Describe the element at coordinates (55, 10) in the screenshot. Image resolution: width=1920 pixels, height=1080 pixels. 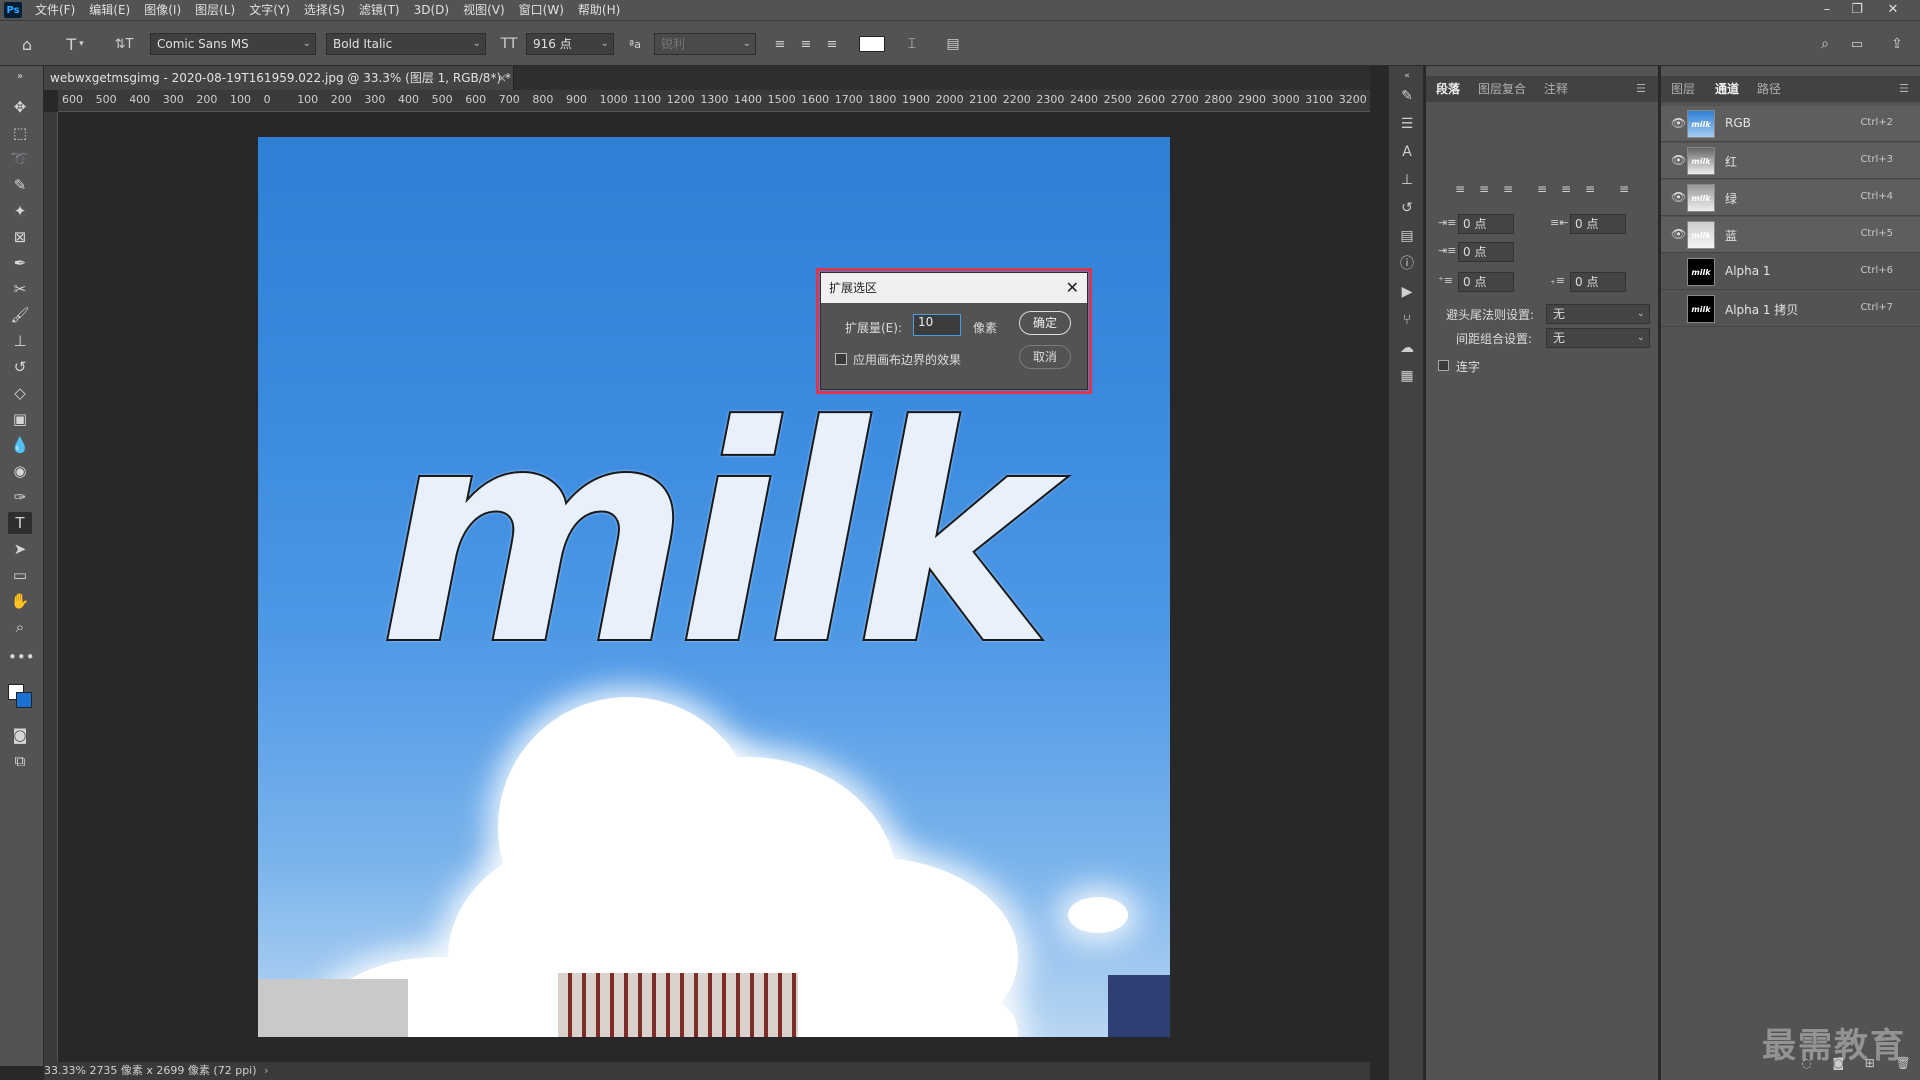
I see `menu-file: 文件(F)` at that location.